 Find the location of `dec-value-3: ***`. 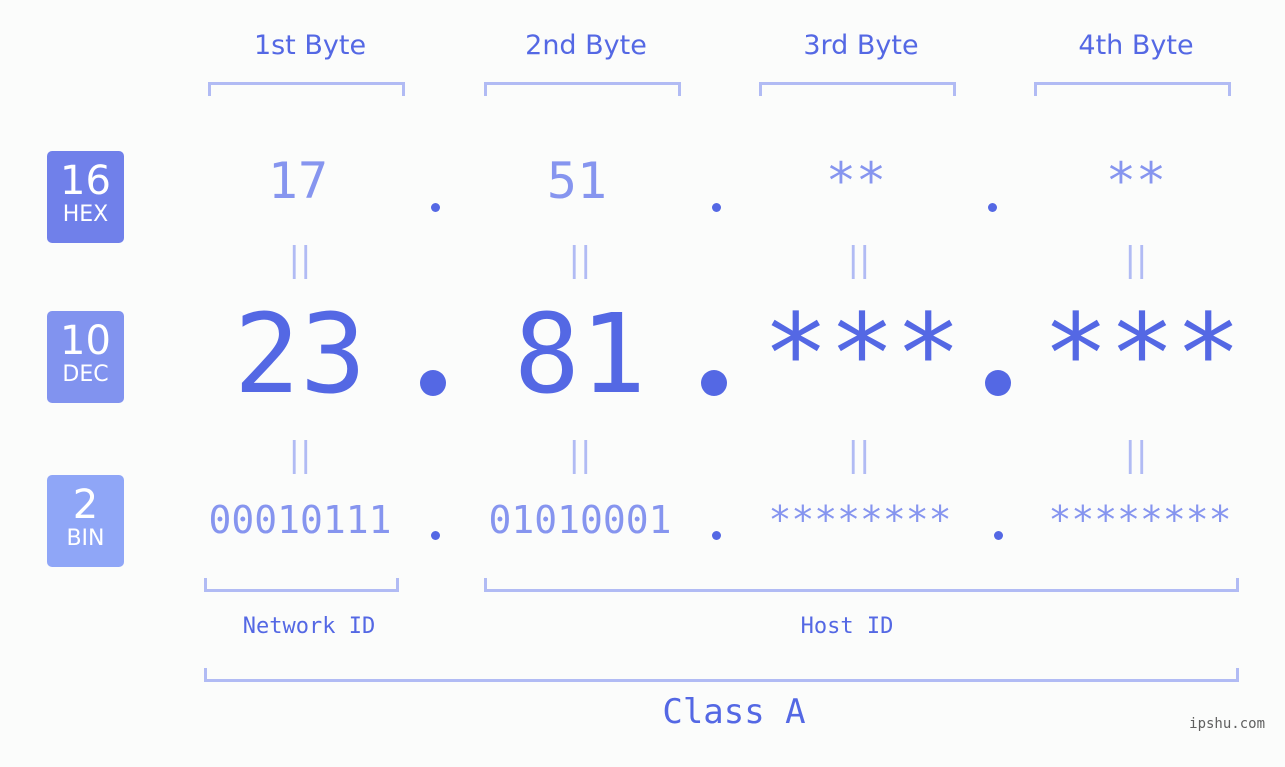

dec-value-3: *** is located at coordinates (862, 354).